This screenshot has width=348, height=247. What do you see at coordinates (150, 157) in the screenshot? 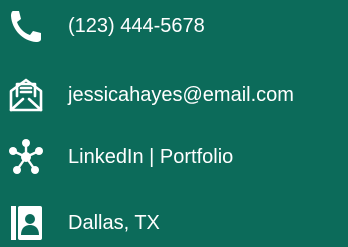
I see `profile-links: LinkedIn | Portfolio` at bounding box center [150, 157].